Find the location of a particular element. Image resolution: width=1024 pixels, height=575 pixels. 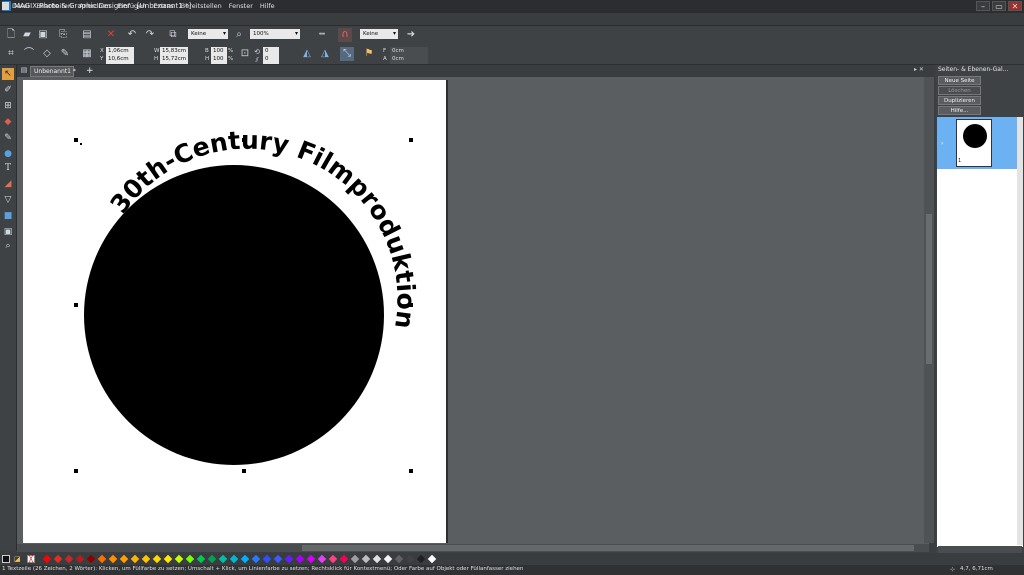

cursor-coords-icon: ⊹ is located at coordinates (953, 569).